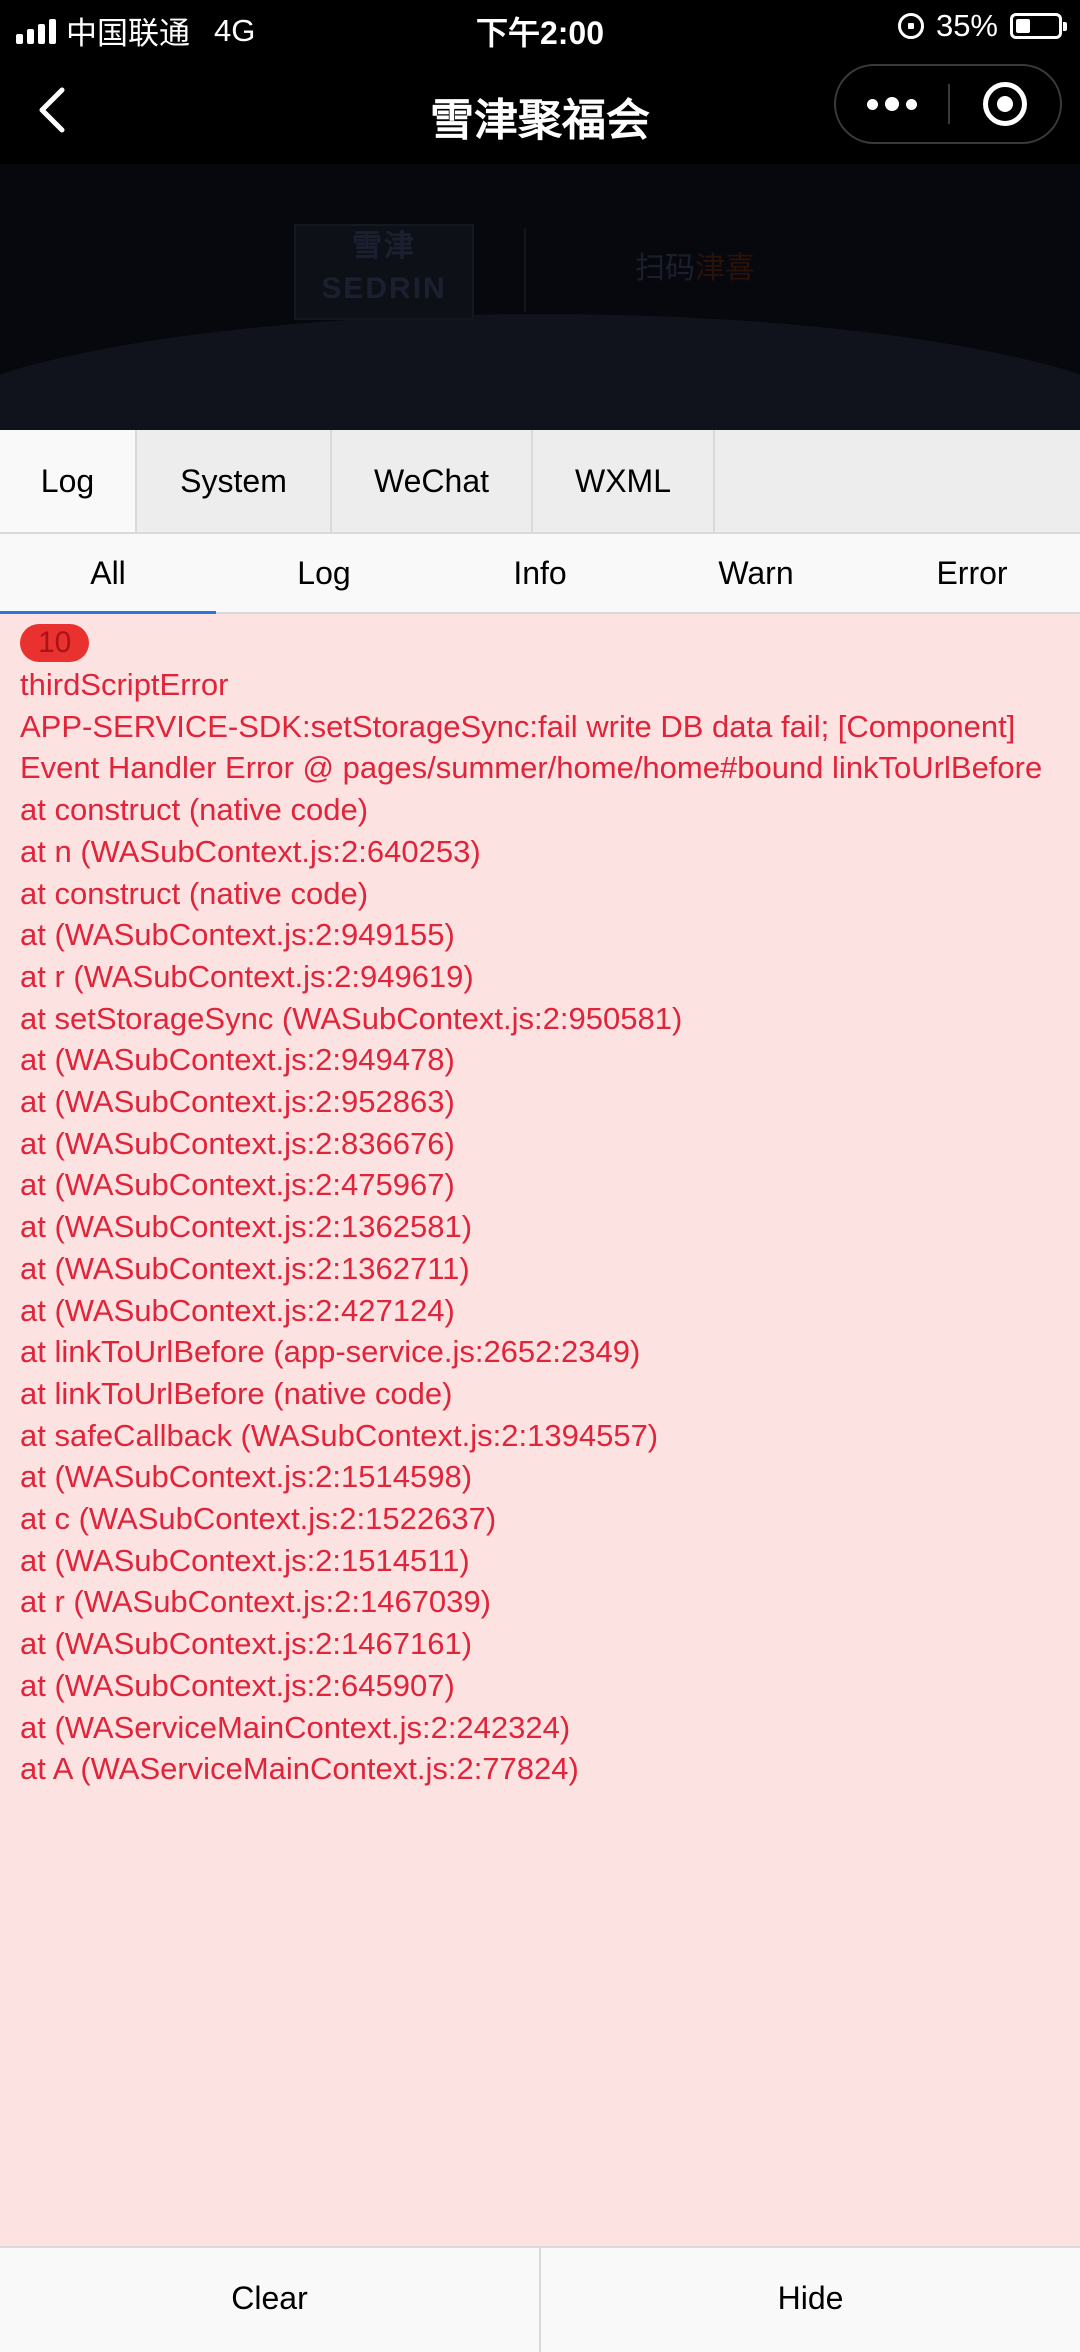 This screenshot has height=2352, width=1080. What do you see at coordinates (237, 1185) in the screenshot?
I see `stack-line: at (WASubContext.js:2:475967)` at bounding box center [237, 1185].